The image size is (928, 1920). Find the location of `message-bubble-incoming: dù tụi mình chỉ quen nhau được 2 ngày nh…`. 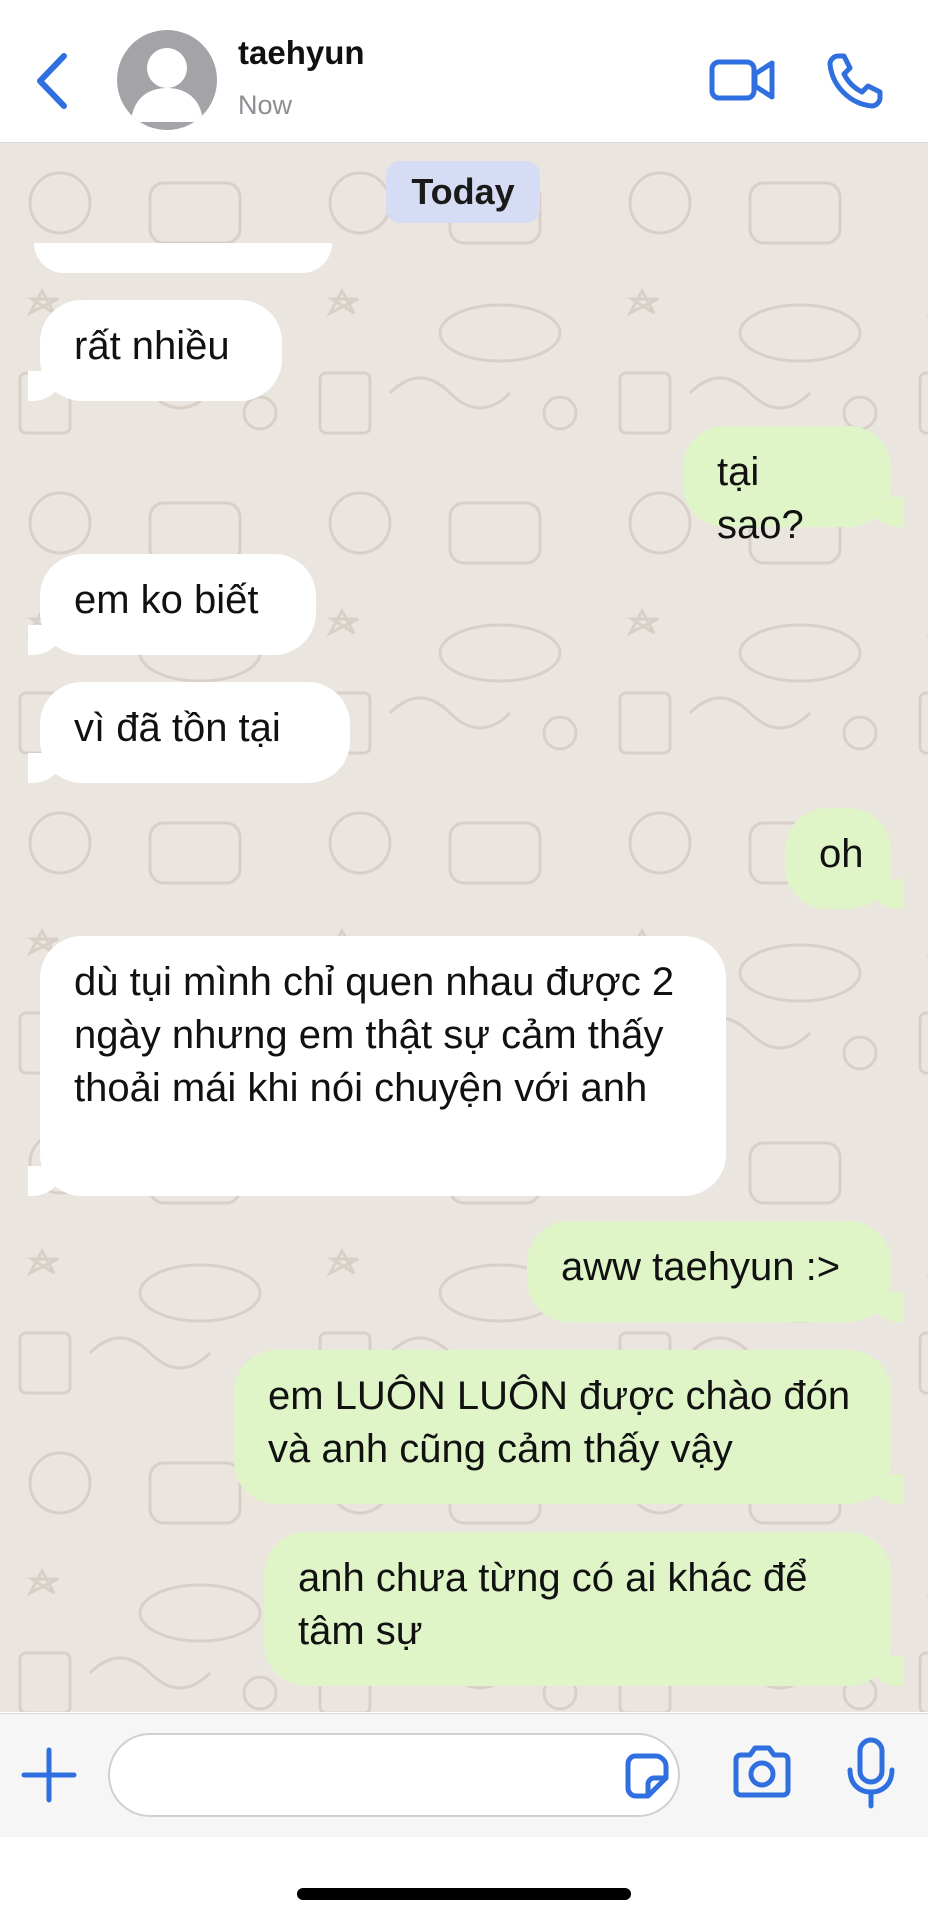

message-bubble-incoming: dù tụi mình chỉ quen nhau được 2 ngày nh… is located at coordinates (377, 1066).